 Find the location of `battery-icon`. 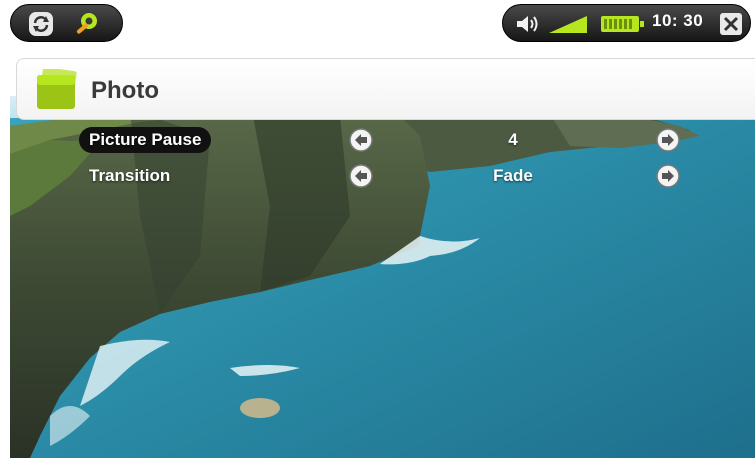

battery-icon is located at coordinates (623, 26).